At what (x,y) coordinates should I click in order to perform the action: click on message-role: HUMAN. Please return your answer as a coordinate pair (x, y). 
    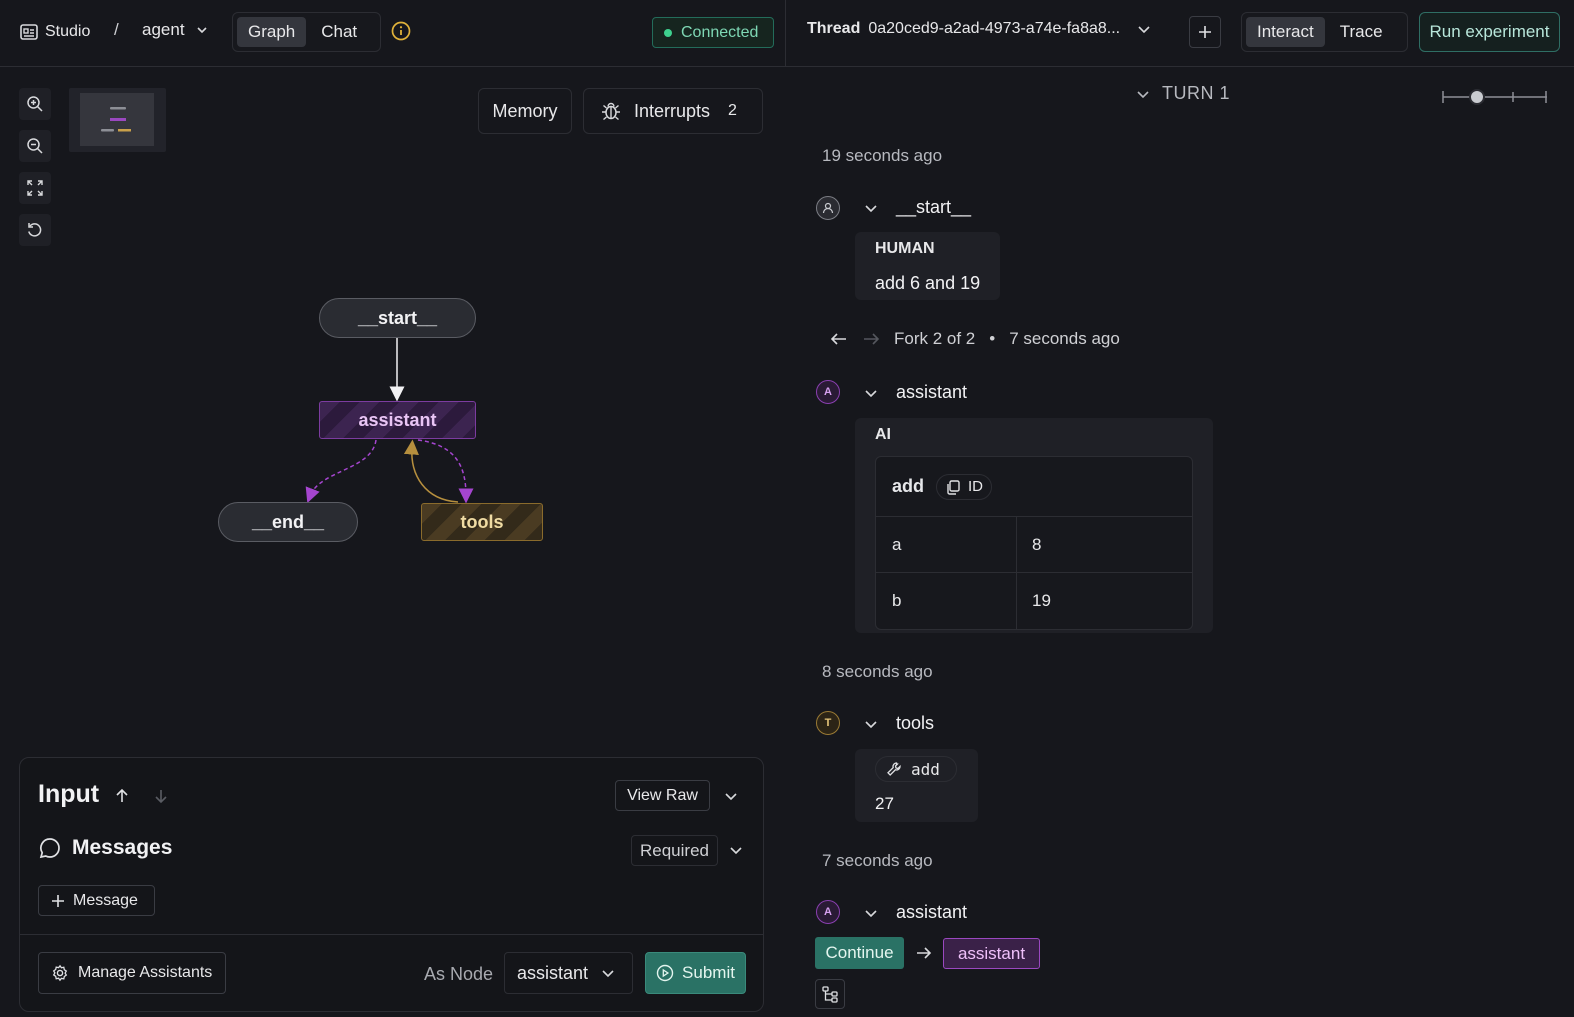
    Looking at the image, I should click on (905, 248).